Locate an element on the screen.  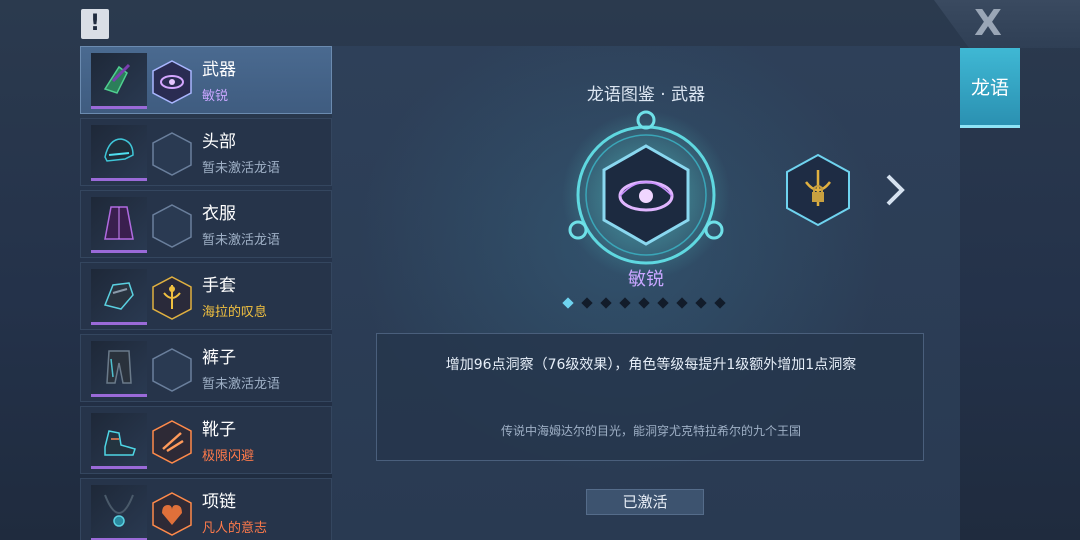
weapon-item-image is located at coordinates (119, 81).